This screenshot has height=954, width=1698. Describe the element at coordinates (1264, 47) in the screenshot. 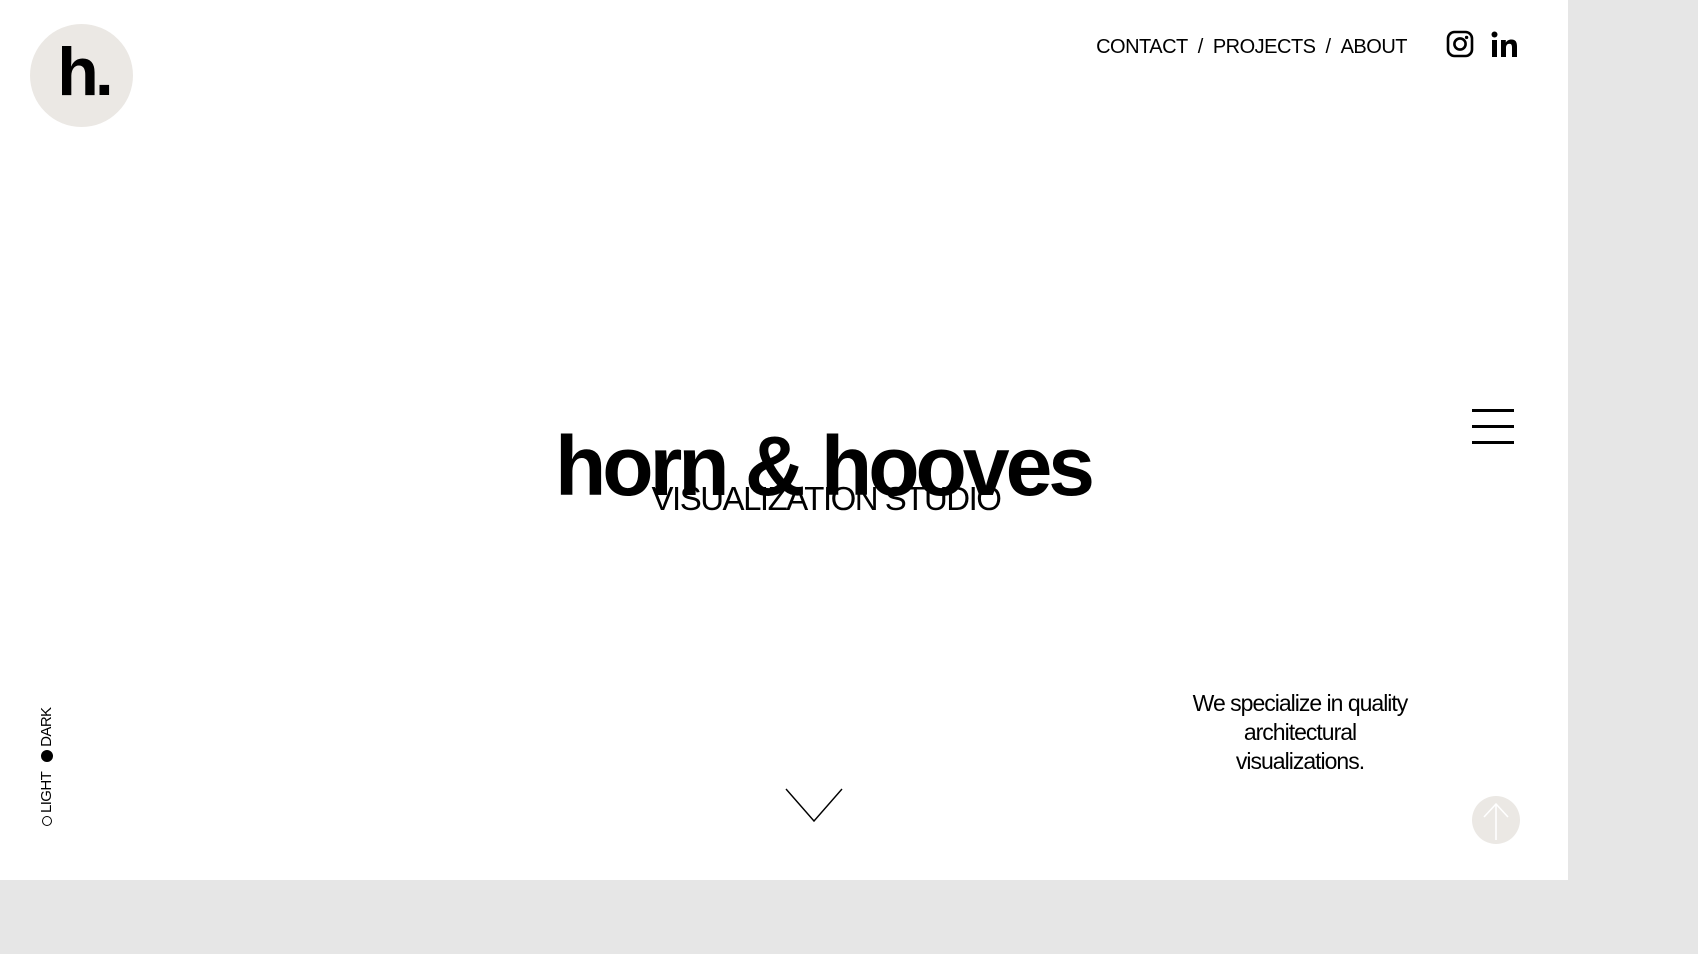

I see `nav-projects: PROJECTS` at that location.